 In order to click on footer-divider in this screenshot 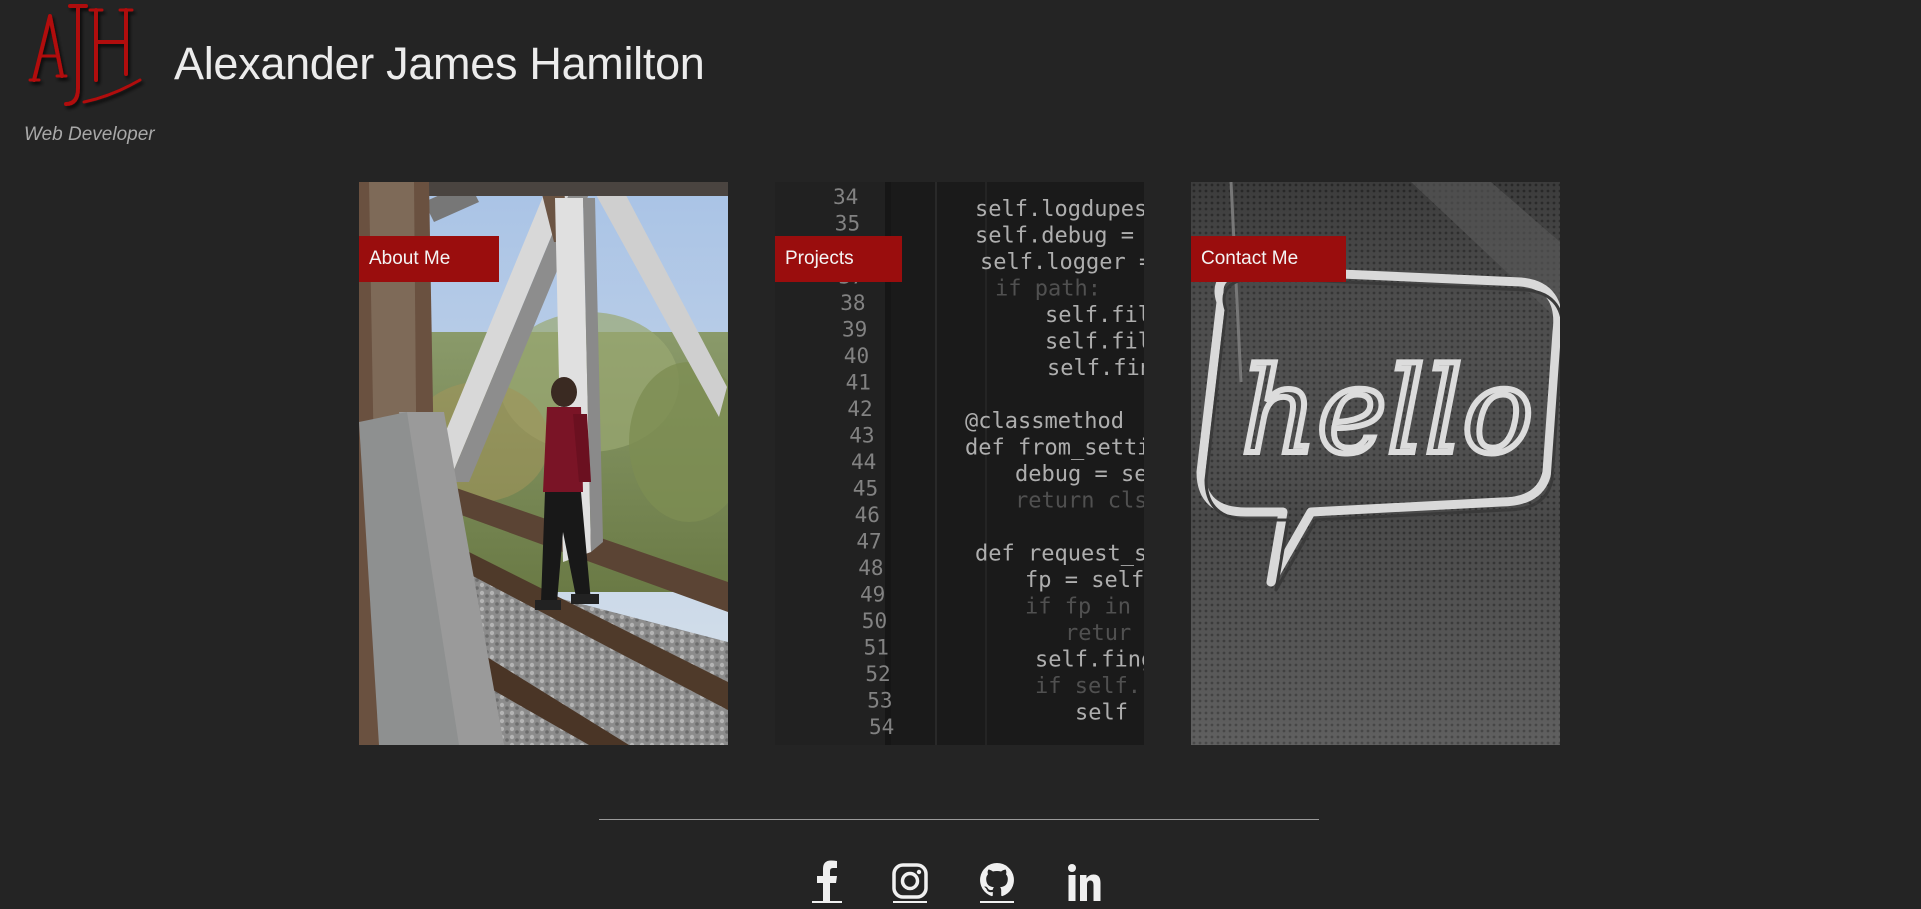, I will do `click(959, 819)`.